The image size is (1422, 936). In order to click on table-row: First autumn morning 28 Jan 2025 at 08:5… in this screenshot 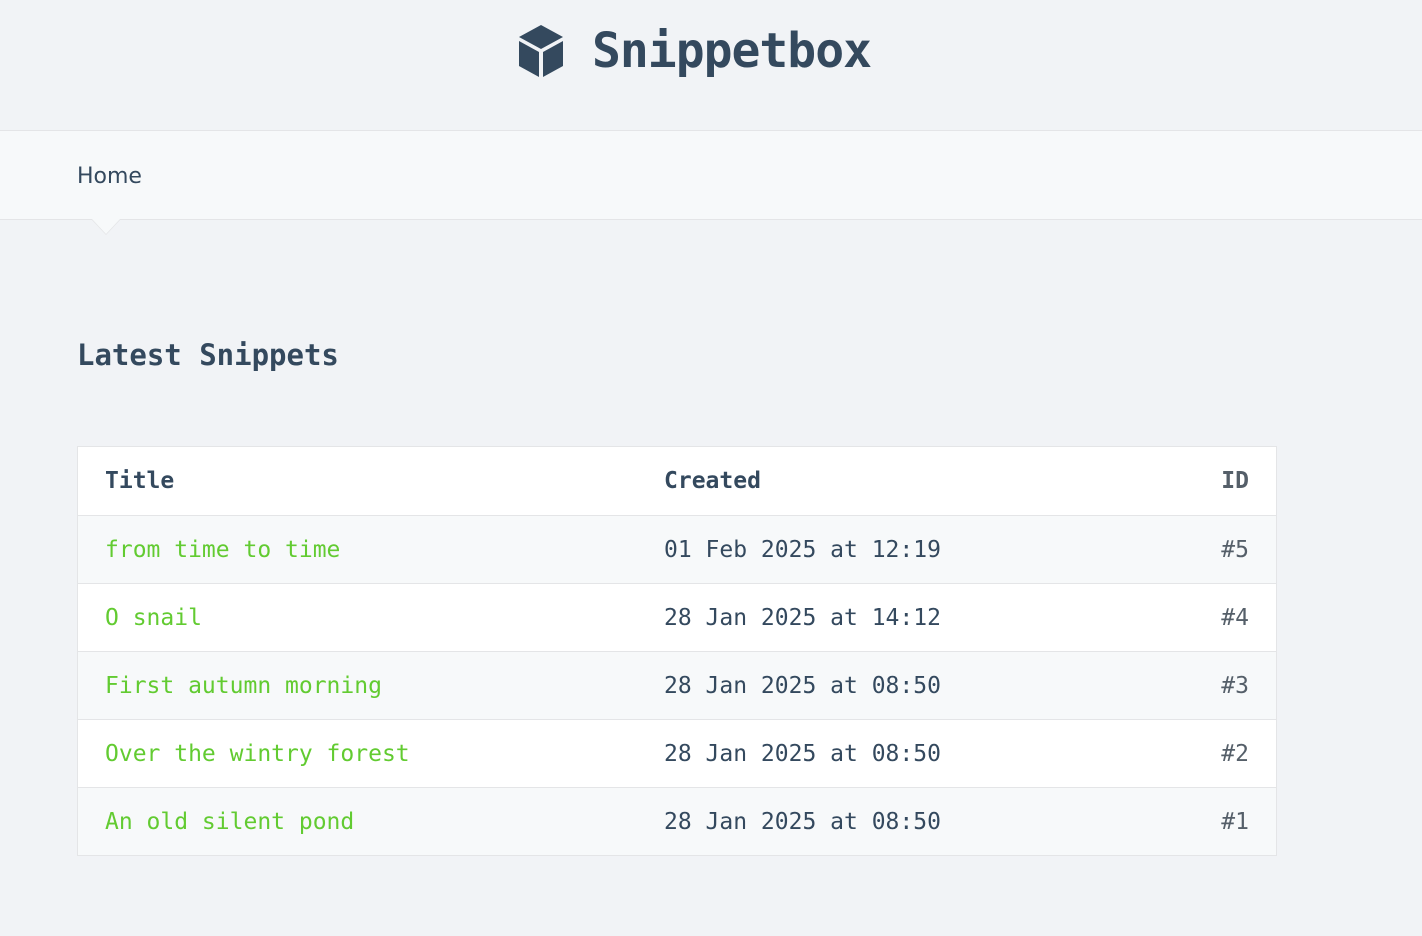, I will do `click(677, 685)`.